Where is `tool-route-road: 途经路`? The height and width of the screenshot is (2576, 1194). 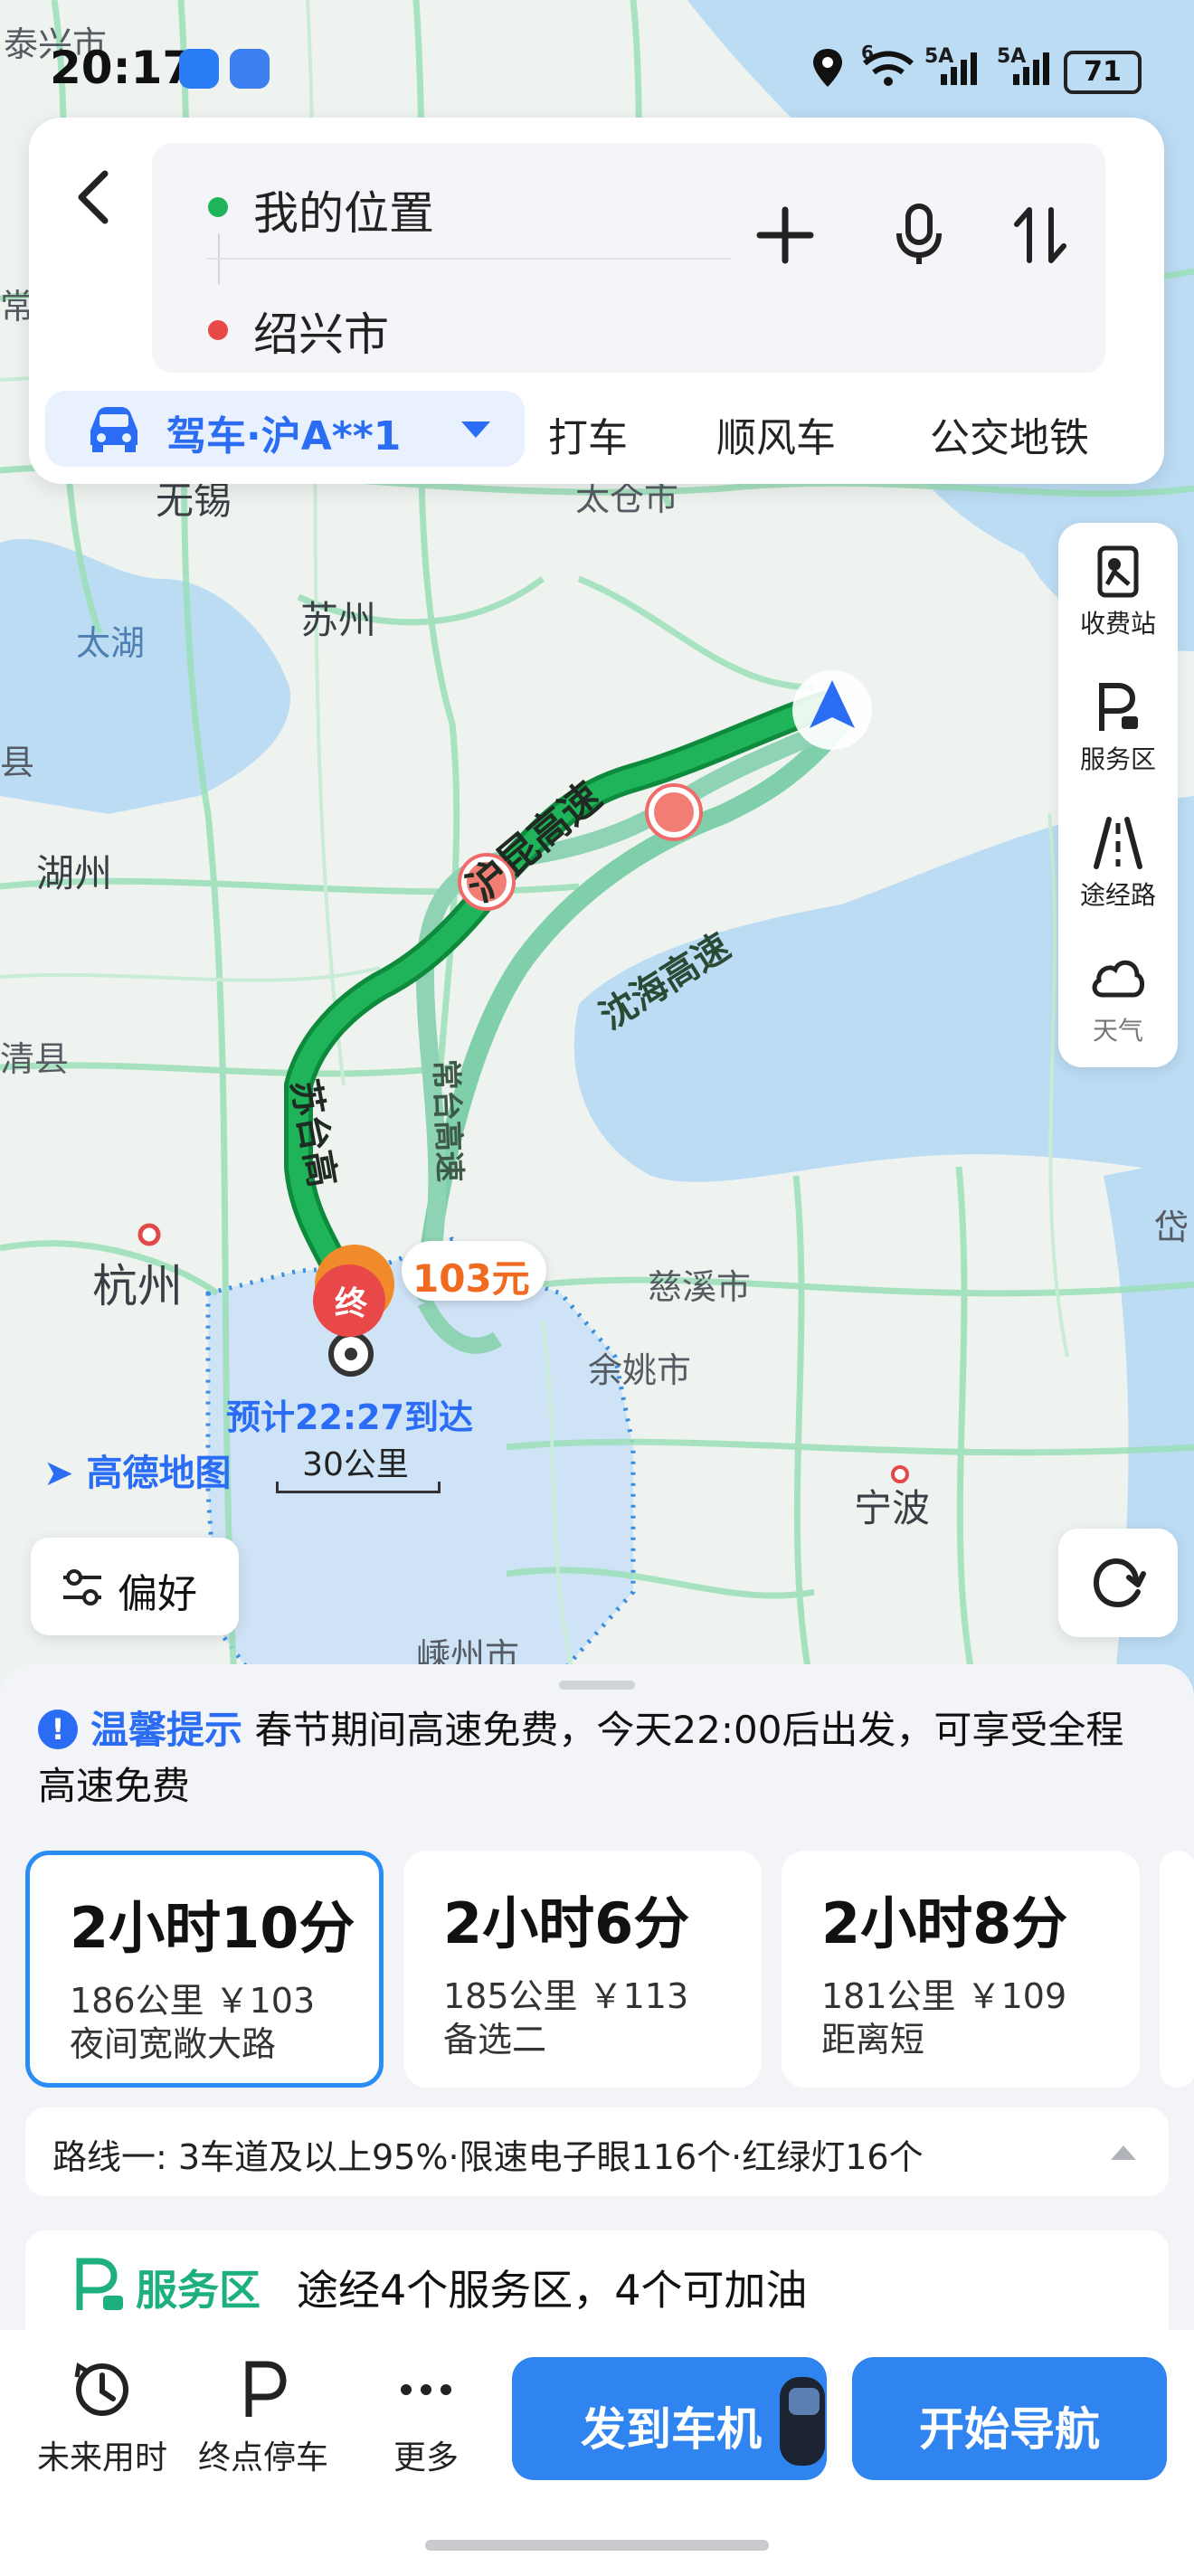 tool-route-road: 途经路 is located at coordinates (1118, 864).